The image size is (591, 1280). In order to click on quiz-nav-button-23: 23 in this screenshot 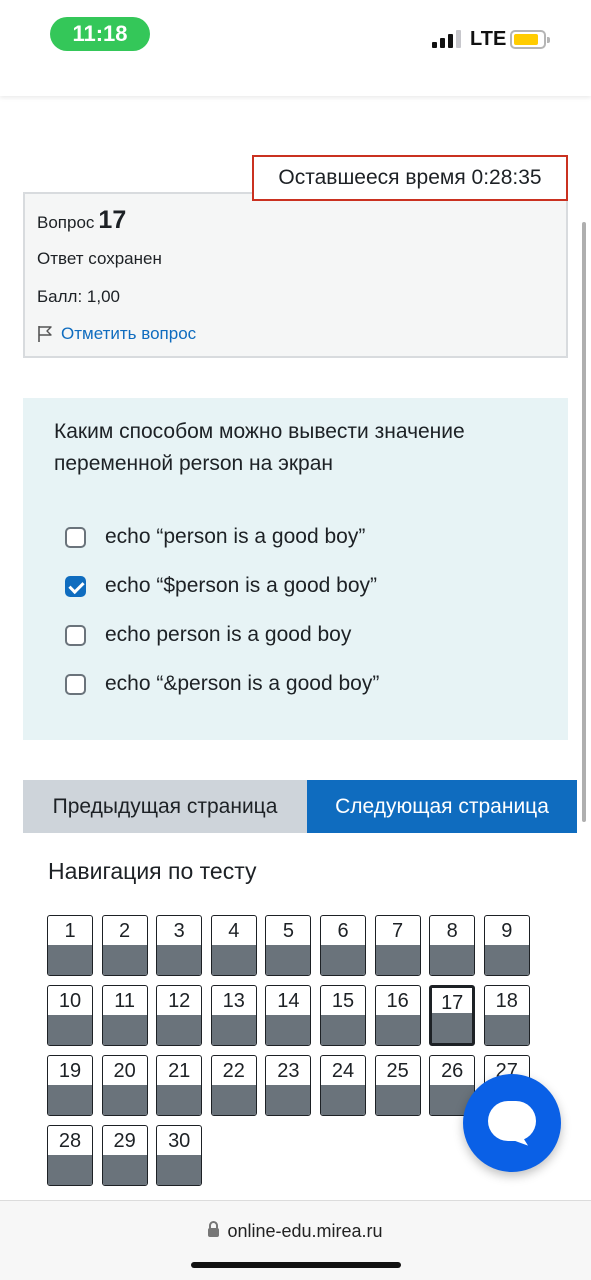, I will do `click(288, 1085)`.